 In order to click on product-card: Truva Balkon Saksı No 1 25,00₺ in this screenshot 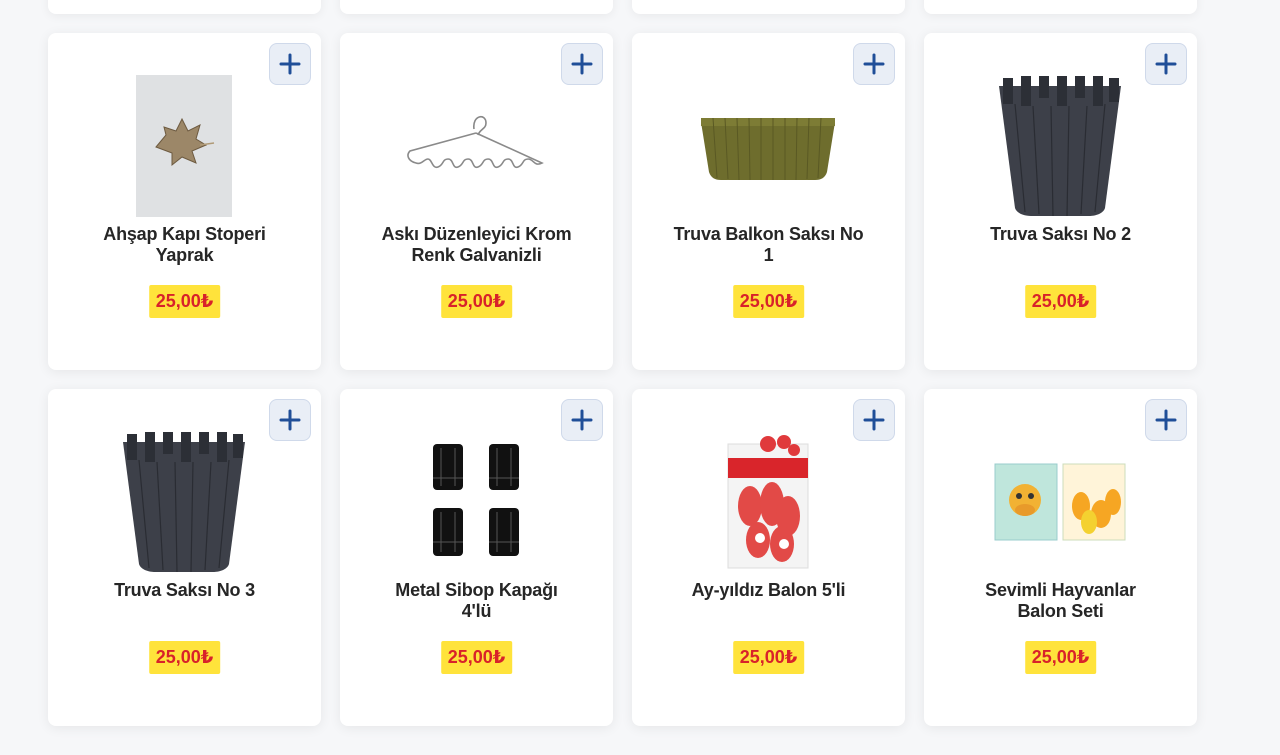, I will do `click(768, 201)`.